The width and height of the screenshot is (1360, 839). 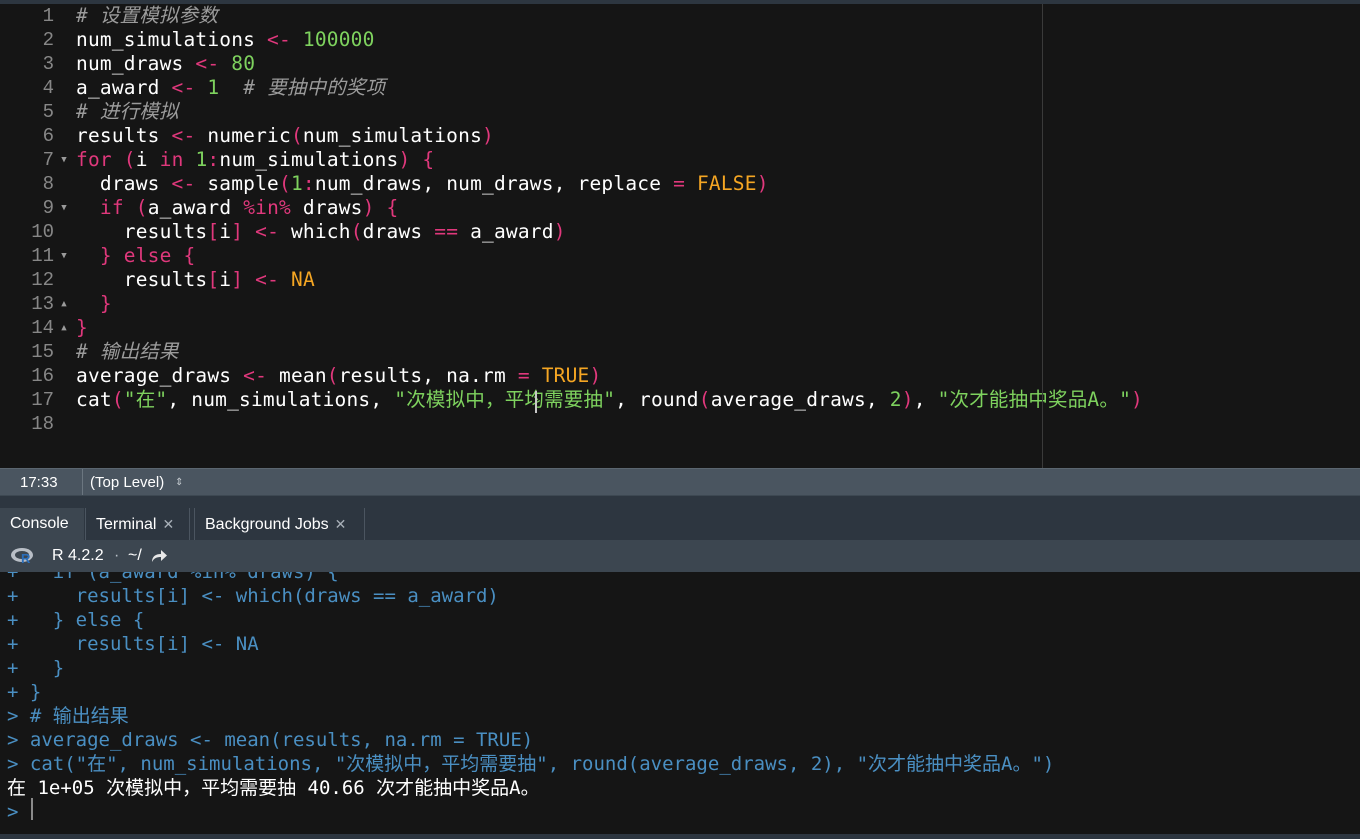 I want to click on code-line: # 设置模拟参数, so click(x=147, y=16).